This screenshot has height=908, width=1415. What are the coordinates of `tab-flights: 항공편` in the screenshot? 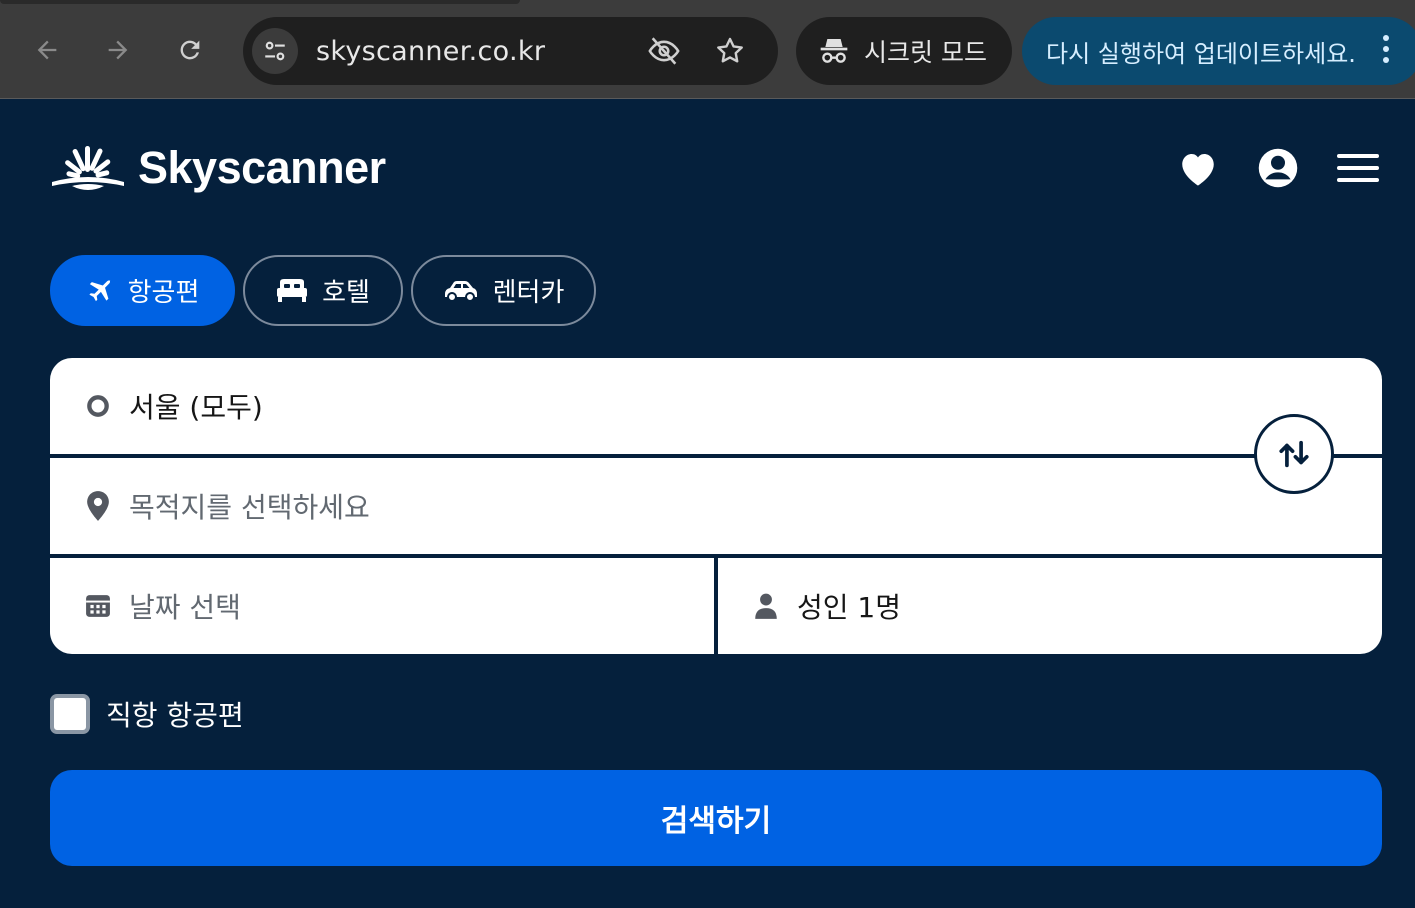 It's located at (142, 290).